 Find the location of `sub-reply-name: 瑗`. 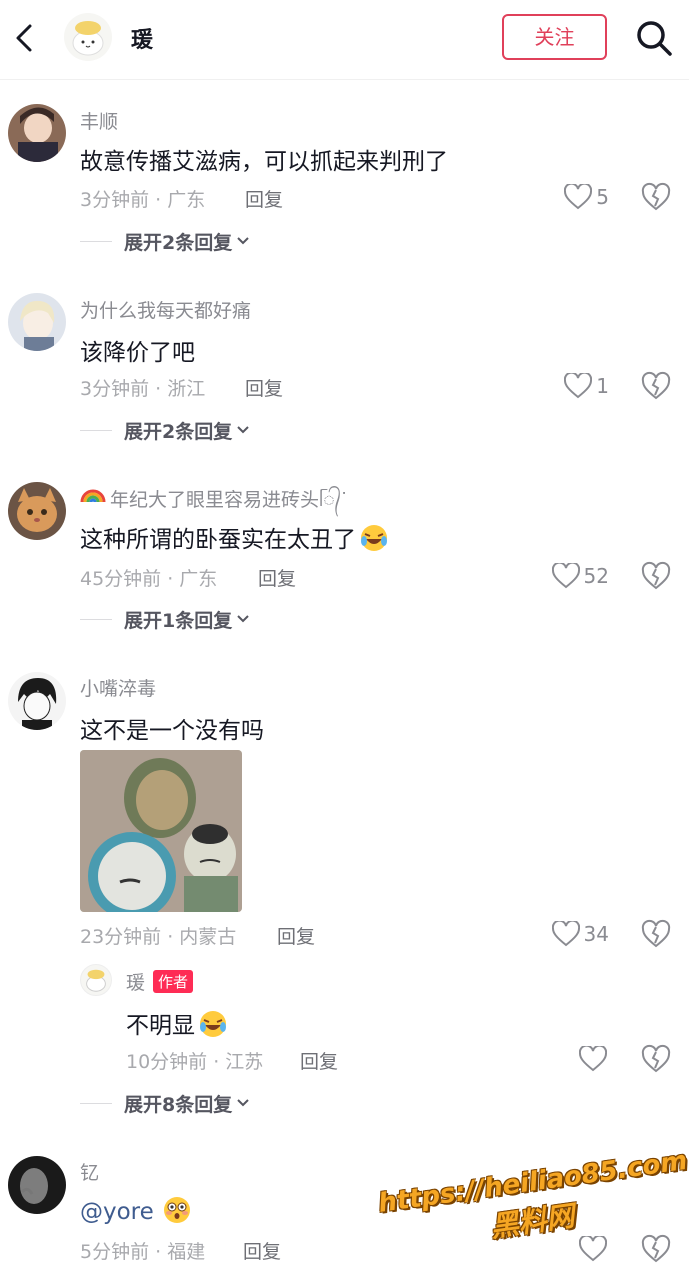

sub-reply-name: 瑗 is located at coordinates (136, 983).